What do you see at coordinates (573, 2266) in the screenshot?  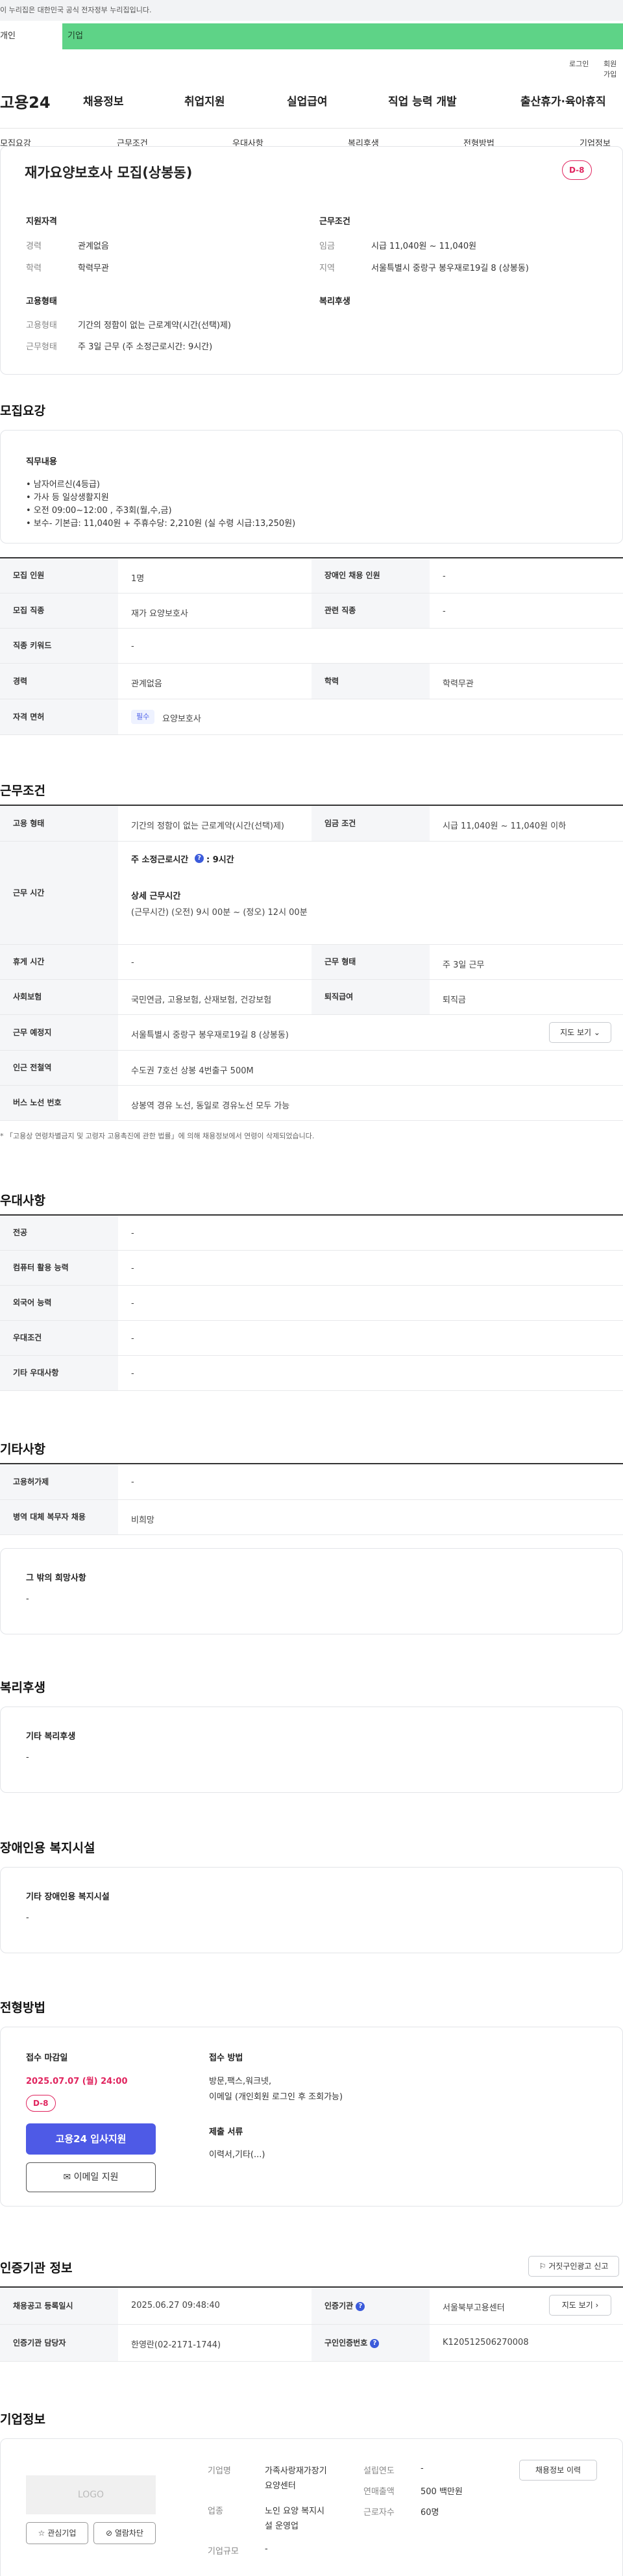 I see `report-fake-ad-button: ⚐ 거짓구인광고 신고` at bounding box center [573, 2266].